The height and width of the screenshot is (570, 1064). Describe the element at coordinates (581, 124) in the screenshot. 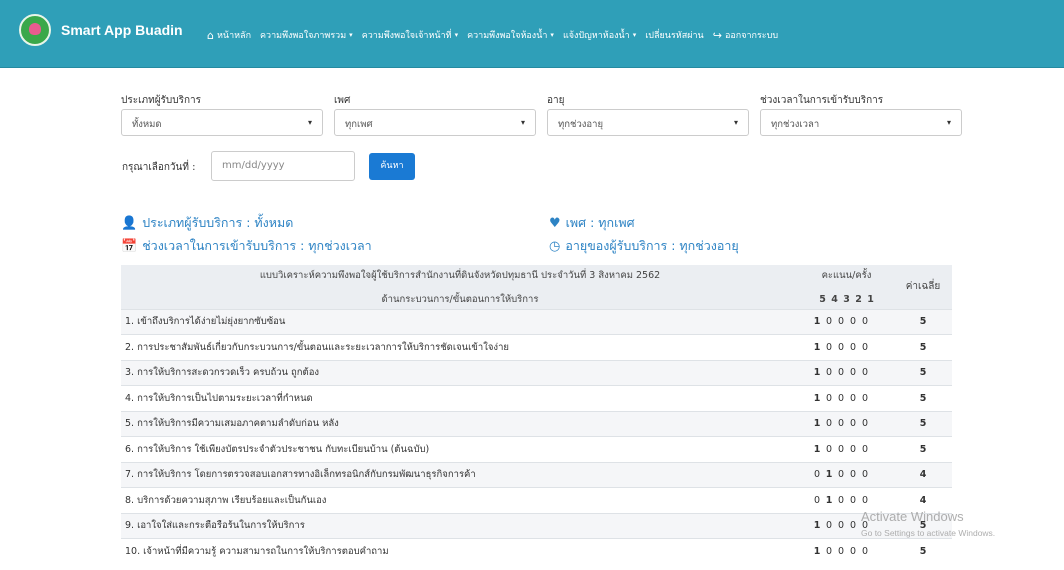

I see `filter-select-value: ทุกช่วงอายุ` at that location.